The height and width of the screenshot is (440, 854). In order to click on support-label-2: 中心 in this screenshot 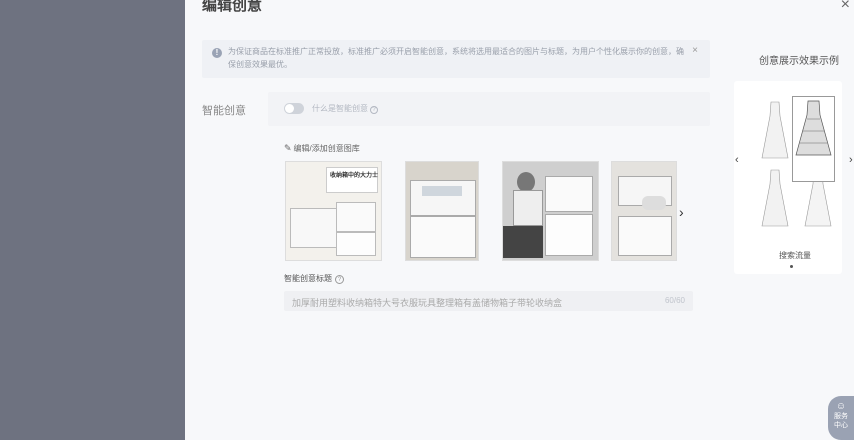, I will do `click(841, 425)`.